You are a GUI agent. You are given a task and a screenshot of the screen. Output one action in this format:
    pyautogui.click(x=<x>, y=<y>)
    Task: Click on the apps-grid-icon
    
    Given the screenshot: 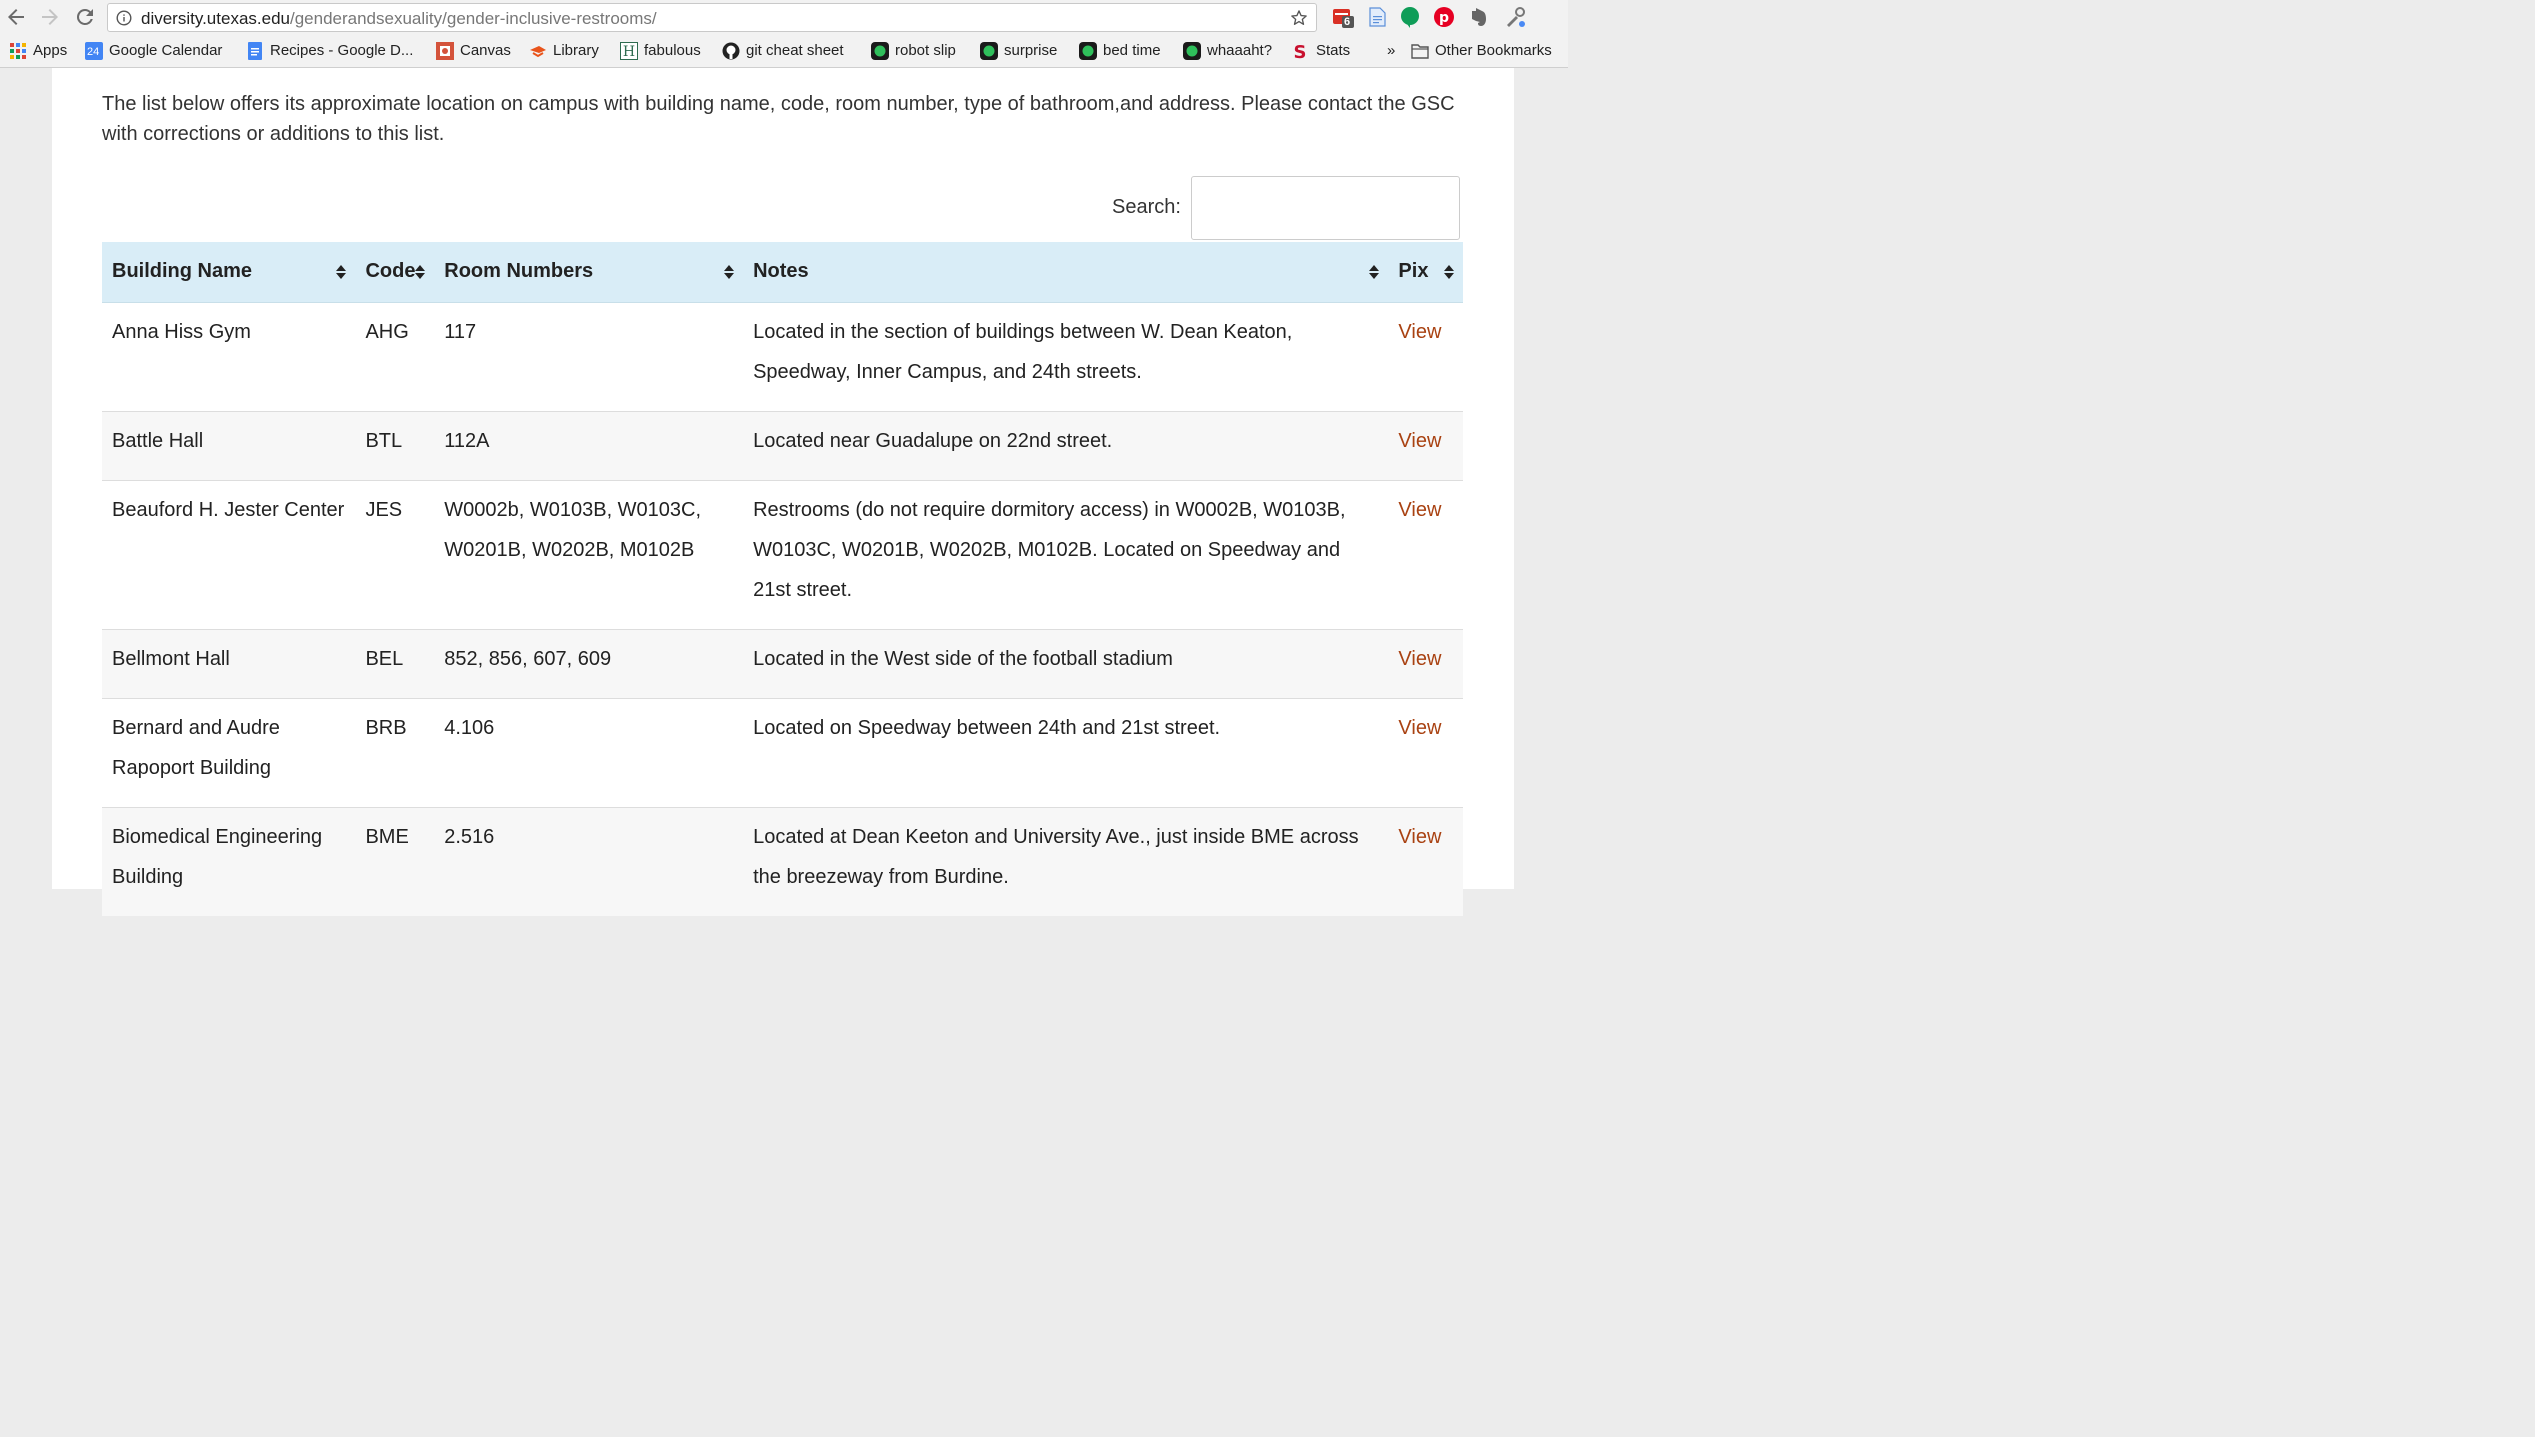 What is the action you would take?
    pyautogui.click(x=18, y=51)
    